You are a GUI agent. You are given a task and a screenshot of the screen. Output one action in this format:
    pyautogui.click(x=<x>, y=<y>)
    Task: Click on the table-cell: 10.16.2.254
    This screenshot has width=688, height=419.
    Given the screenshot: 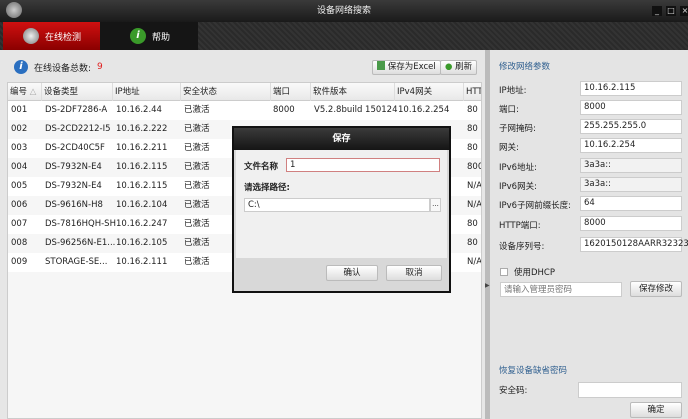 What is the action you would take?
    pyautogui.click(x=424, y=110)
    